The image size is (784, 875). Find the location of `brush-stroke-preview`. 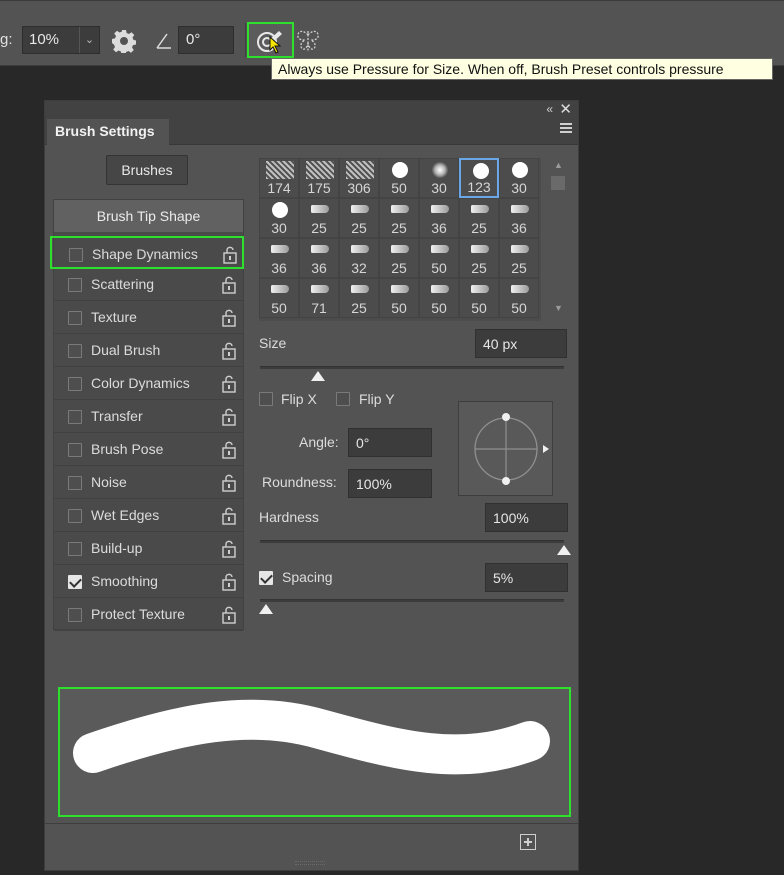

brush-stroke-preview is located at coordinates (314, 752).